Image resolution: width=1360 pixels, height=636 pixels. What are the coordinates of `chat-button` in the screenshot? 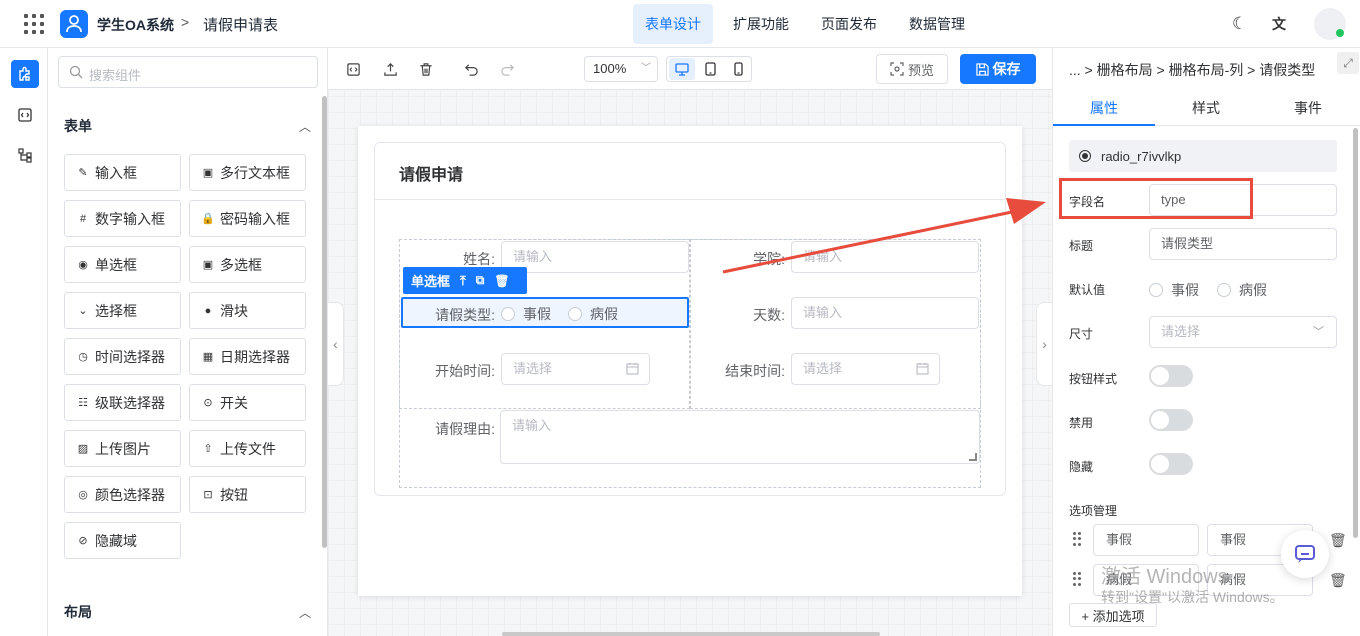 It's located at (1305, 554).